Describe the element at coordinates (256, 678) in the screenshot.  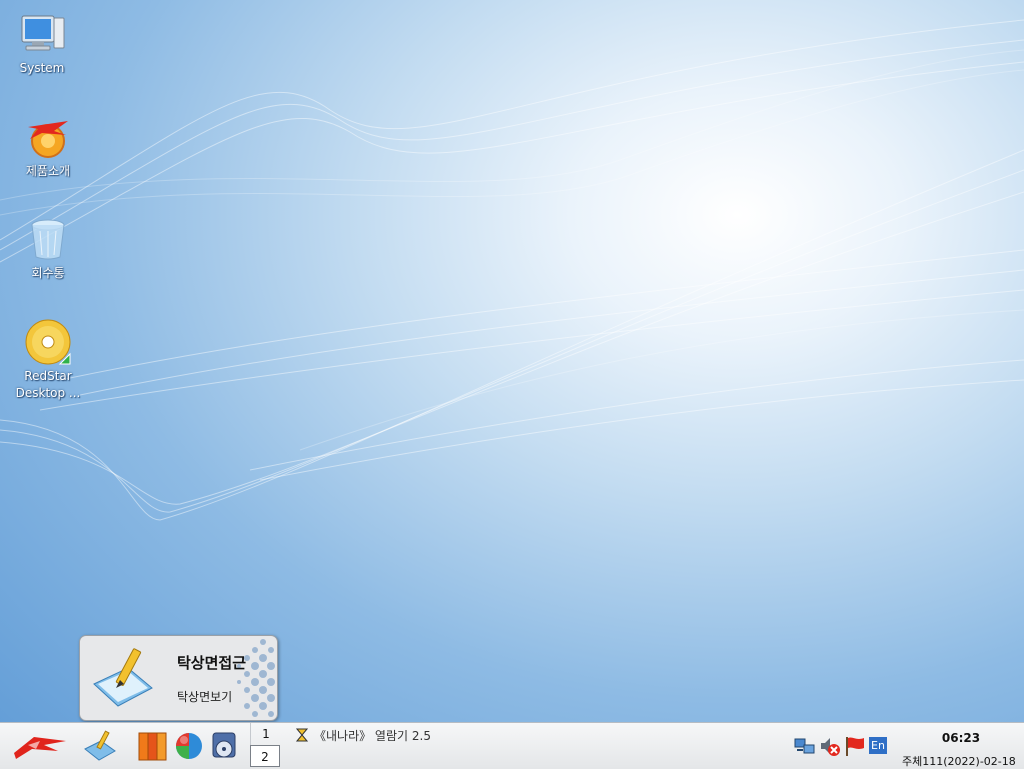
I see `tooltip-dots-pattern` at that location.